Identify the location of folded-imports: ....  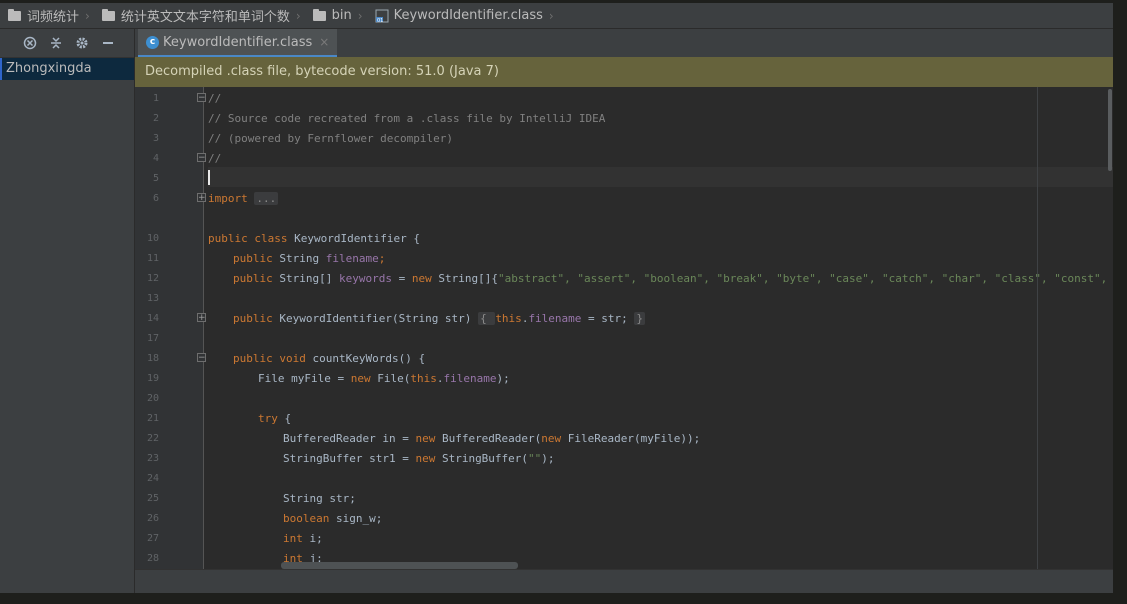
(266, 198).